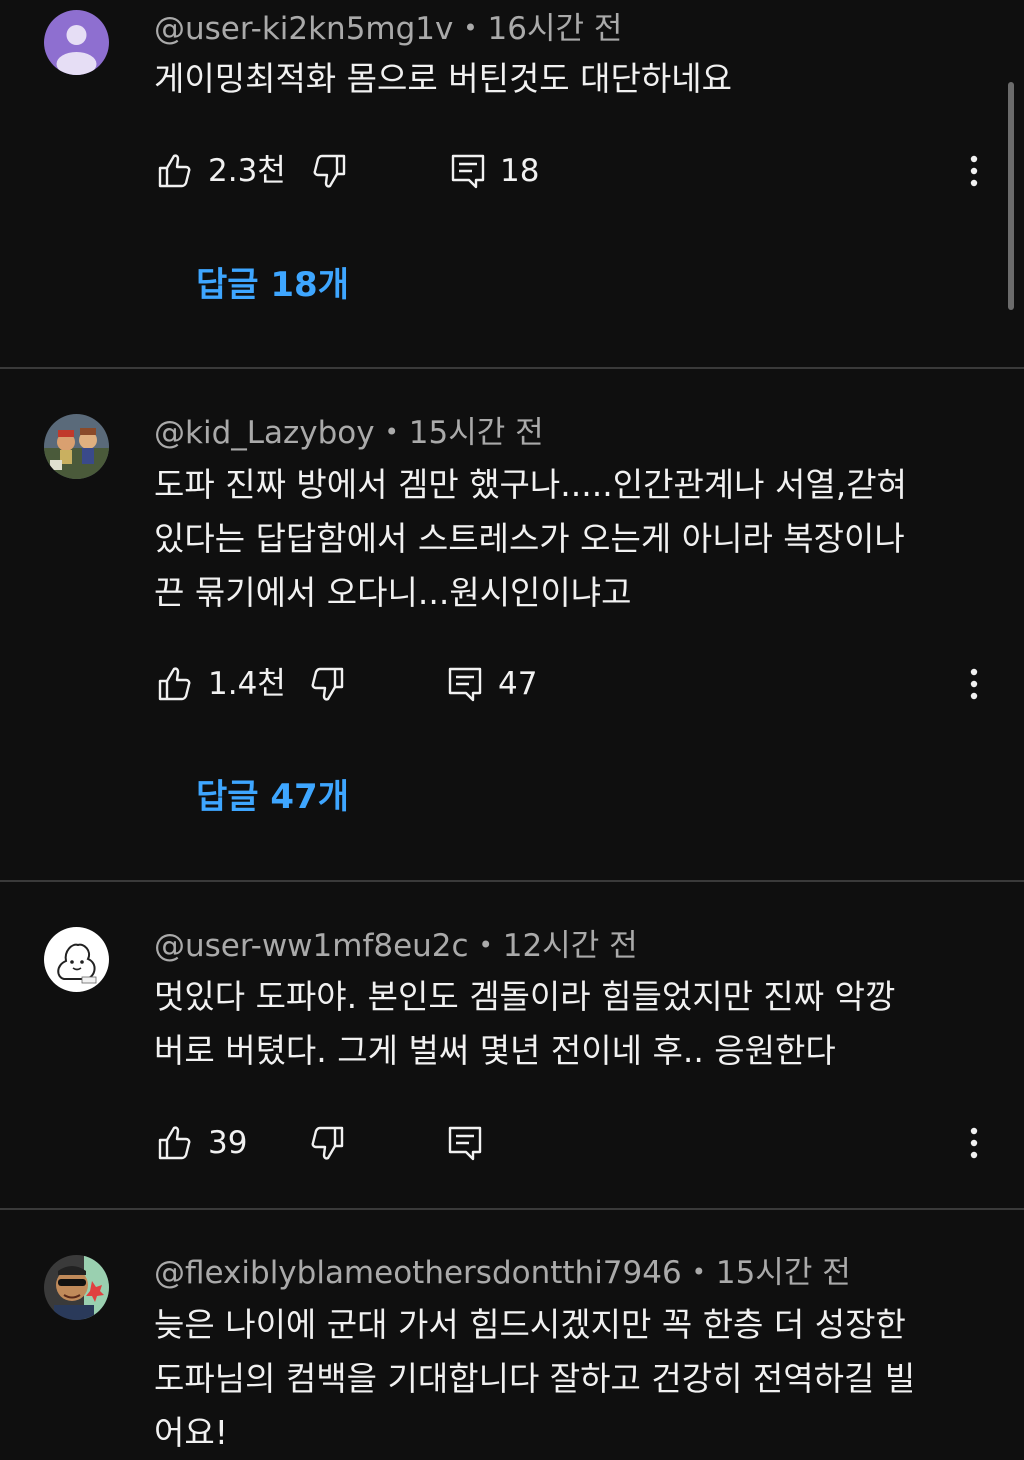 The height and width of the screenshot is (1460, 1024). Describe the element at coordinates (520, 171) in the screenshot. I see `reply-count: 18` at that location.